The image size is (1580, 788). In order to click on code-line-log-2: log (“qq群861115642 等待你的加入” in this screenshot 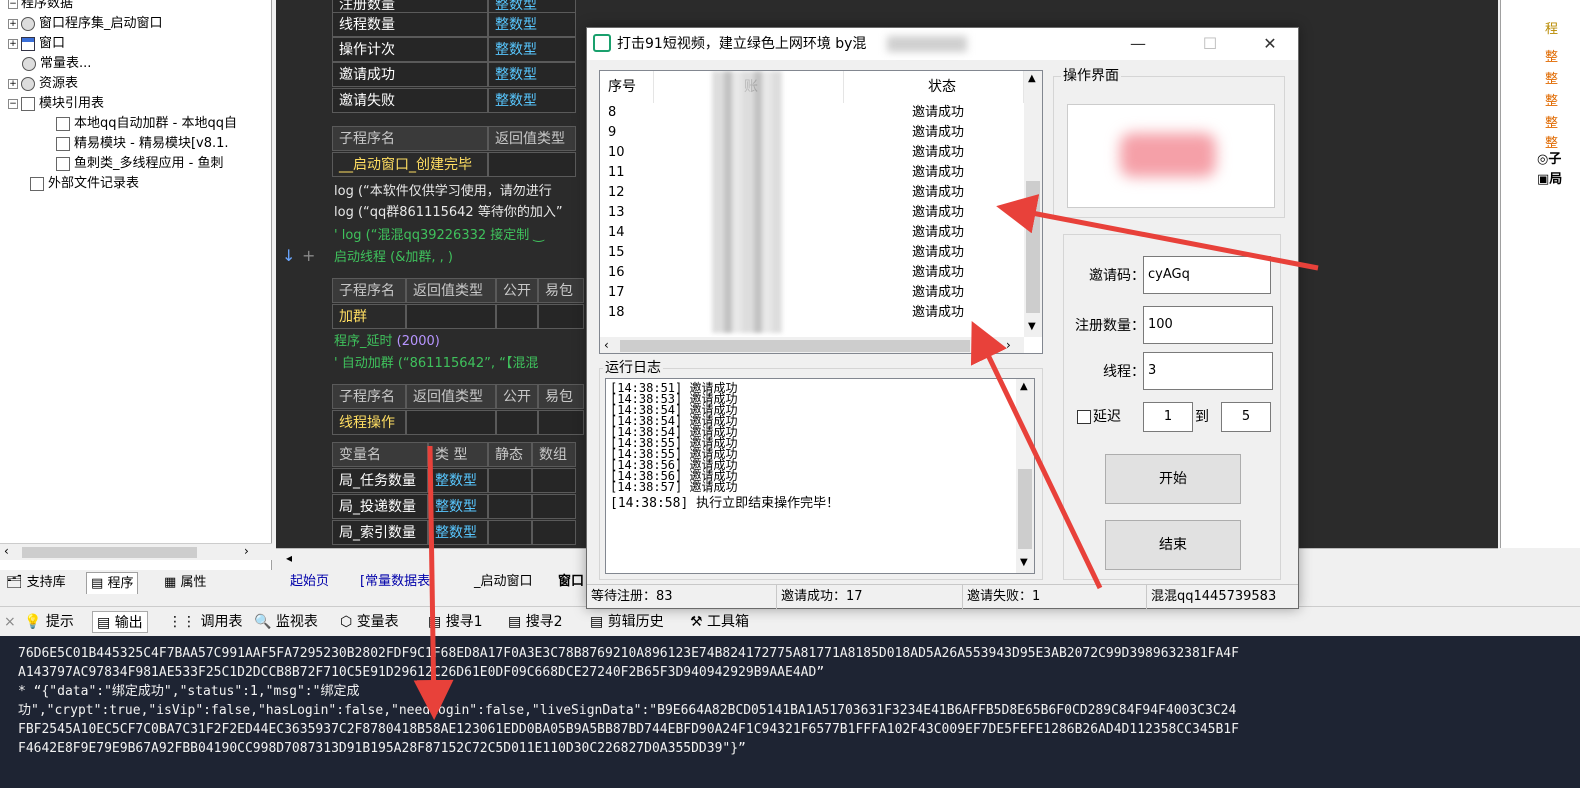, I will do `click(448, 213)`.